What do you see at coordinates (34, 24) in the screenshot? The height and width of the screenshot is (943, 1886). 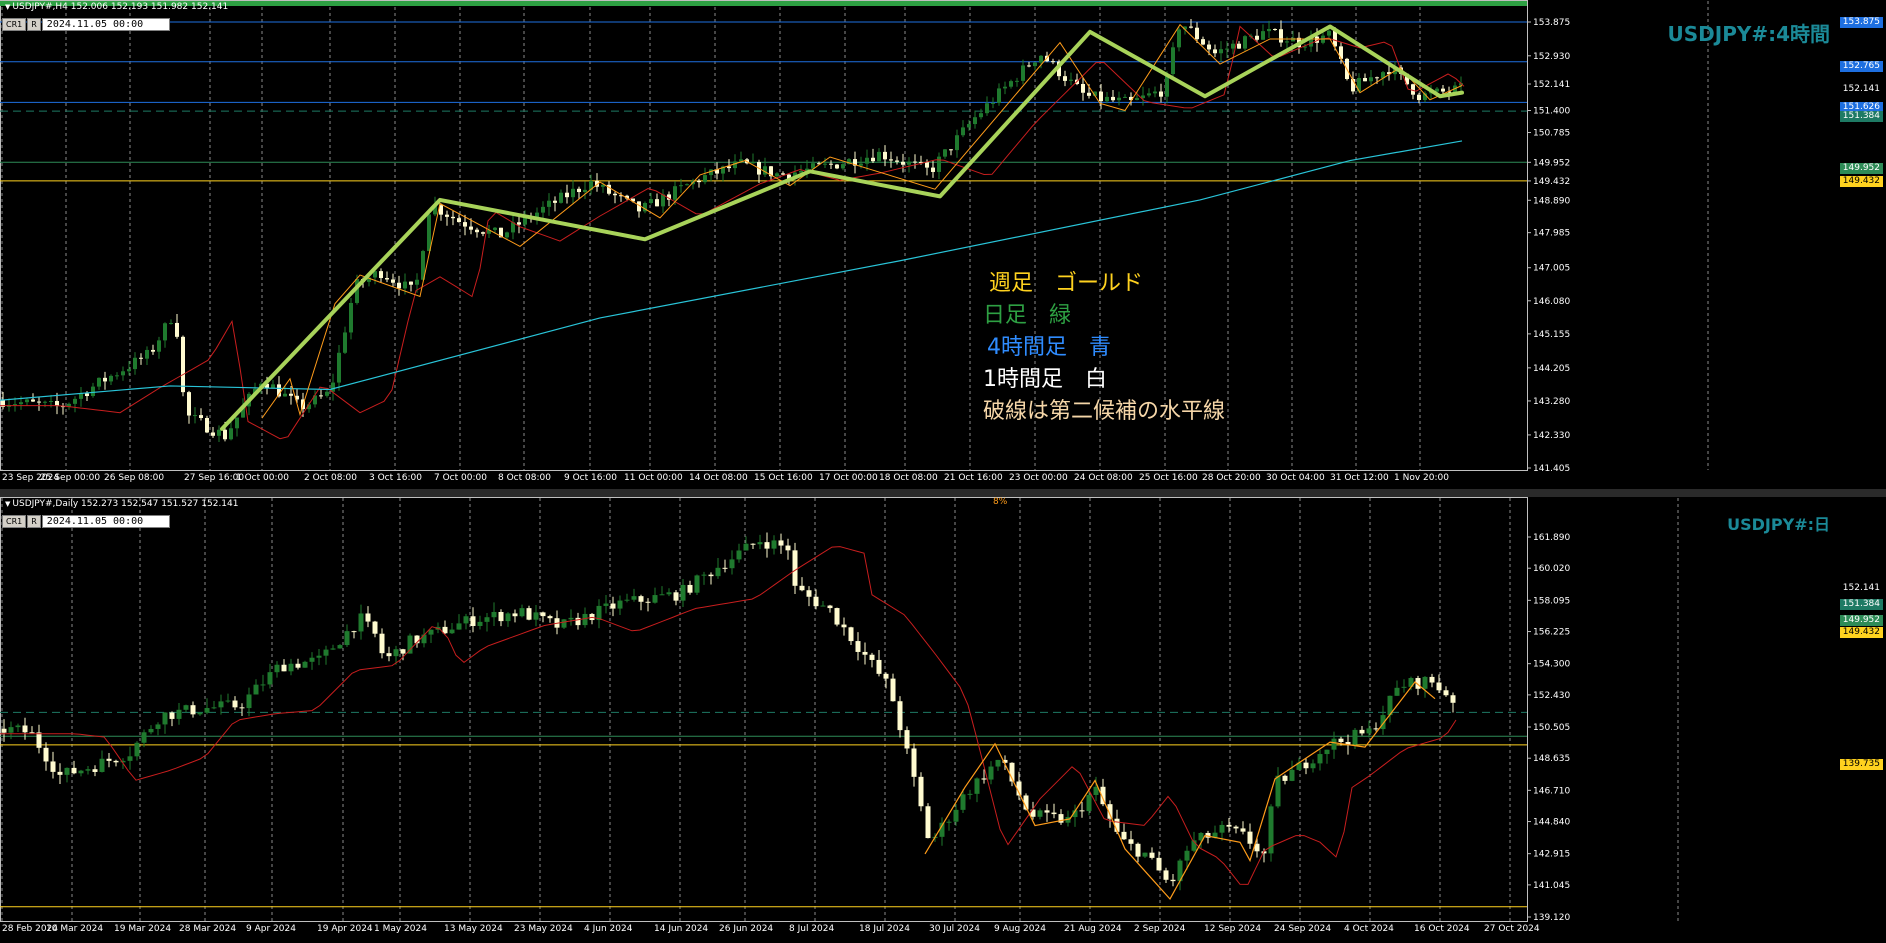 I see `h4-r-button: R` at bounding box center [34, 24].